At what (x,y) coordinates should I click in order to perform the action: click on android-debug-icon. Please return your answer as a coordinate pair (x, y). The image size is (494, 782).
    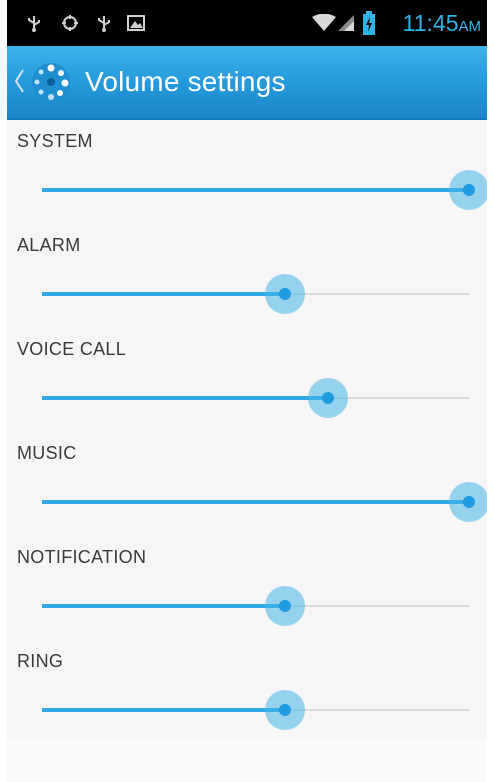
    Looking at the image, I should click on (70, 23).